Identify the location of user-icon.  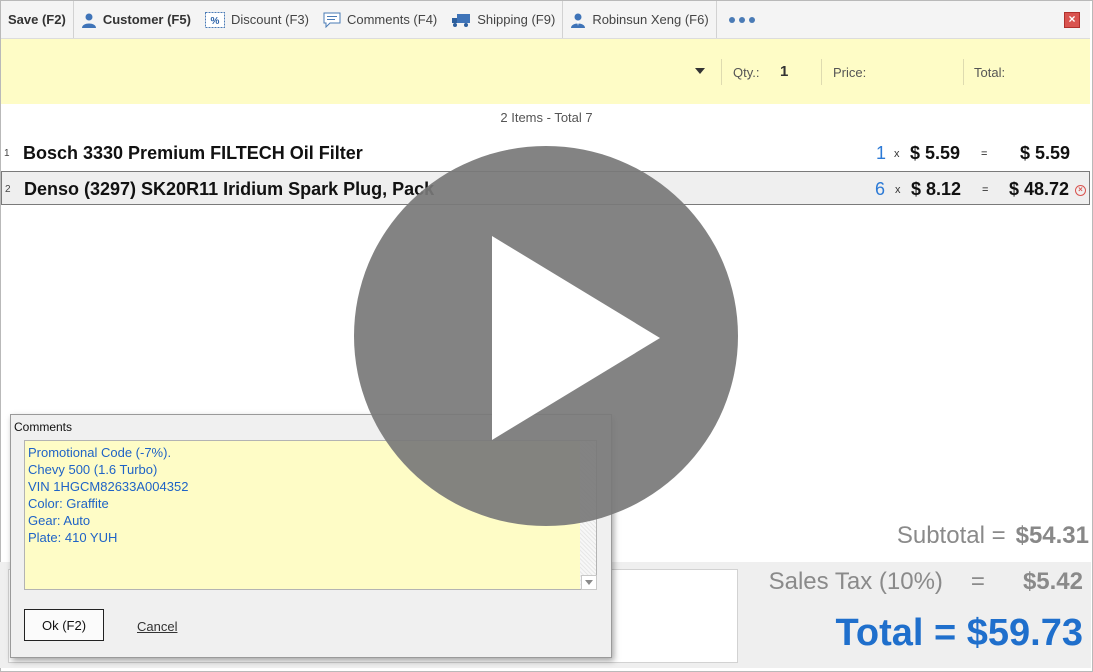
(578, 20).